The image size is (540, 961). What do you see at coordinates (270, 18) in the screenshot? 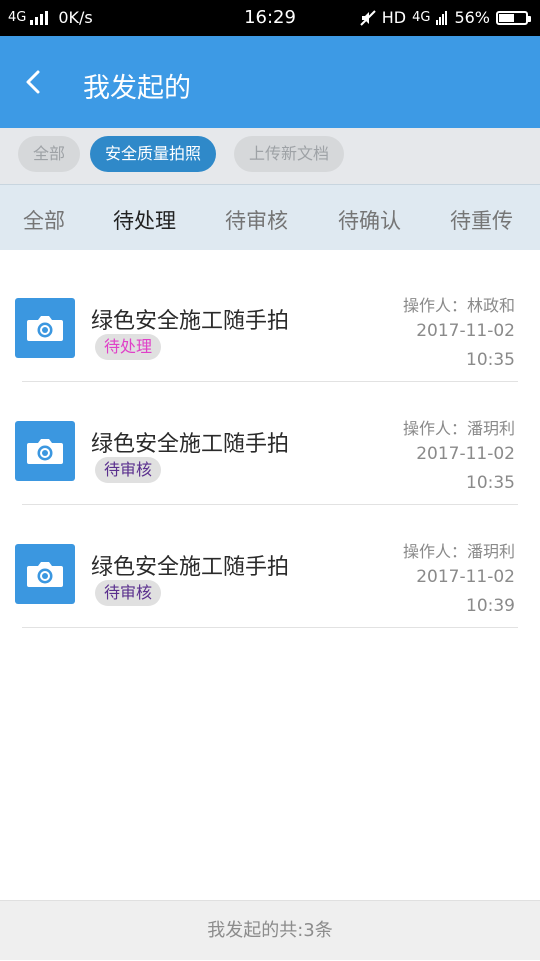
I see `status-bar: 4G 0K/s 16:29 HD 4G 56%` at bounding box center [270, 18].